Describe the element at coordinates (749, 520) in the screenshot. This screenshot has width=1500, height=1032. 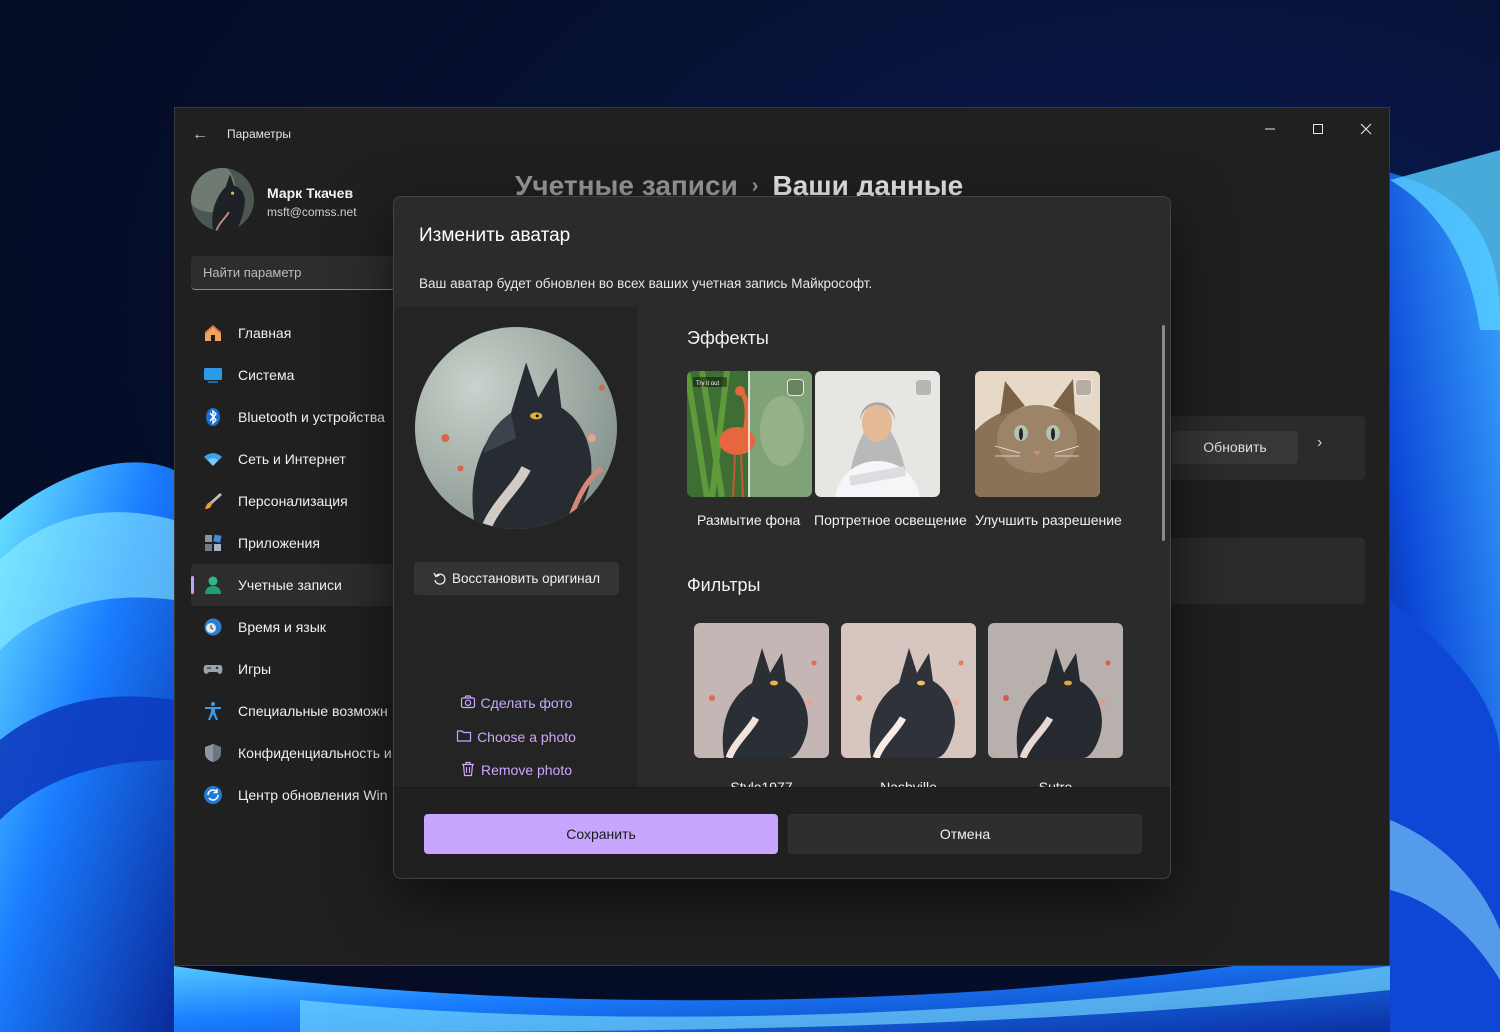
I see `effect-label: Размытие фона` at that location.